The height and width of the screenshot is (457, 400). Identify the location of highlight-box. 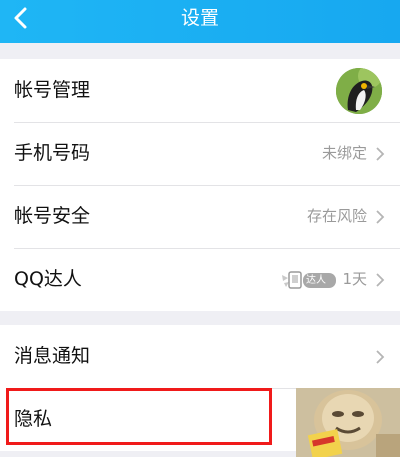
(139, 416).